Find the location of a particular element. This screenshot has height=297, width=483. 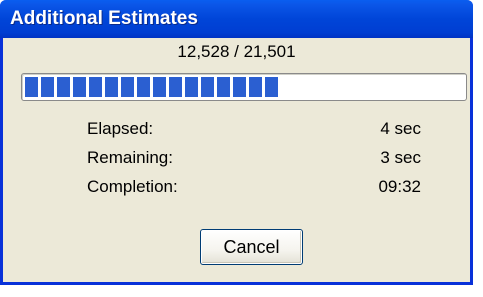

completion-row: Completion: 09:32 is located at coordinates (254, 191).